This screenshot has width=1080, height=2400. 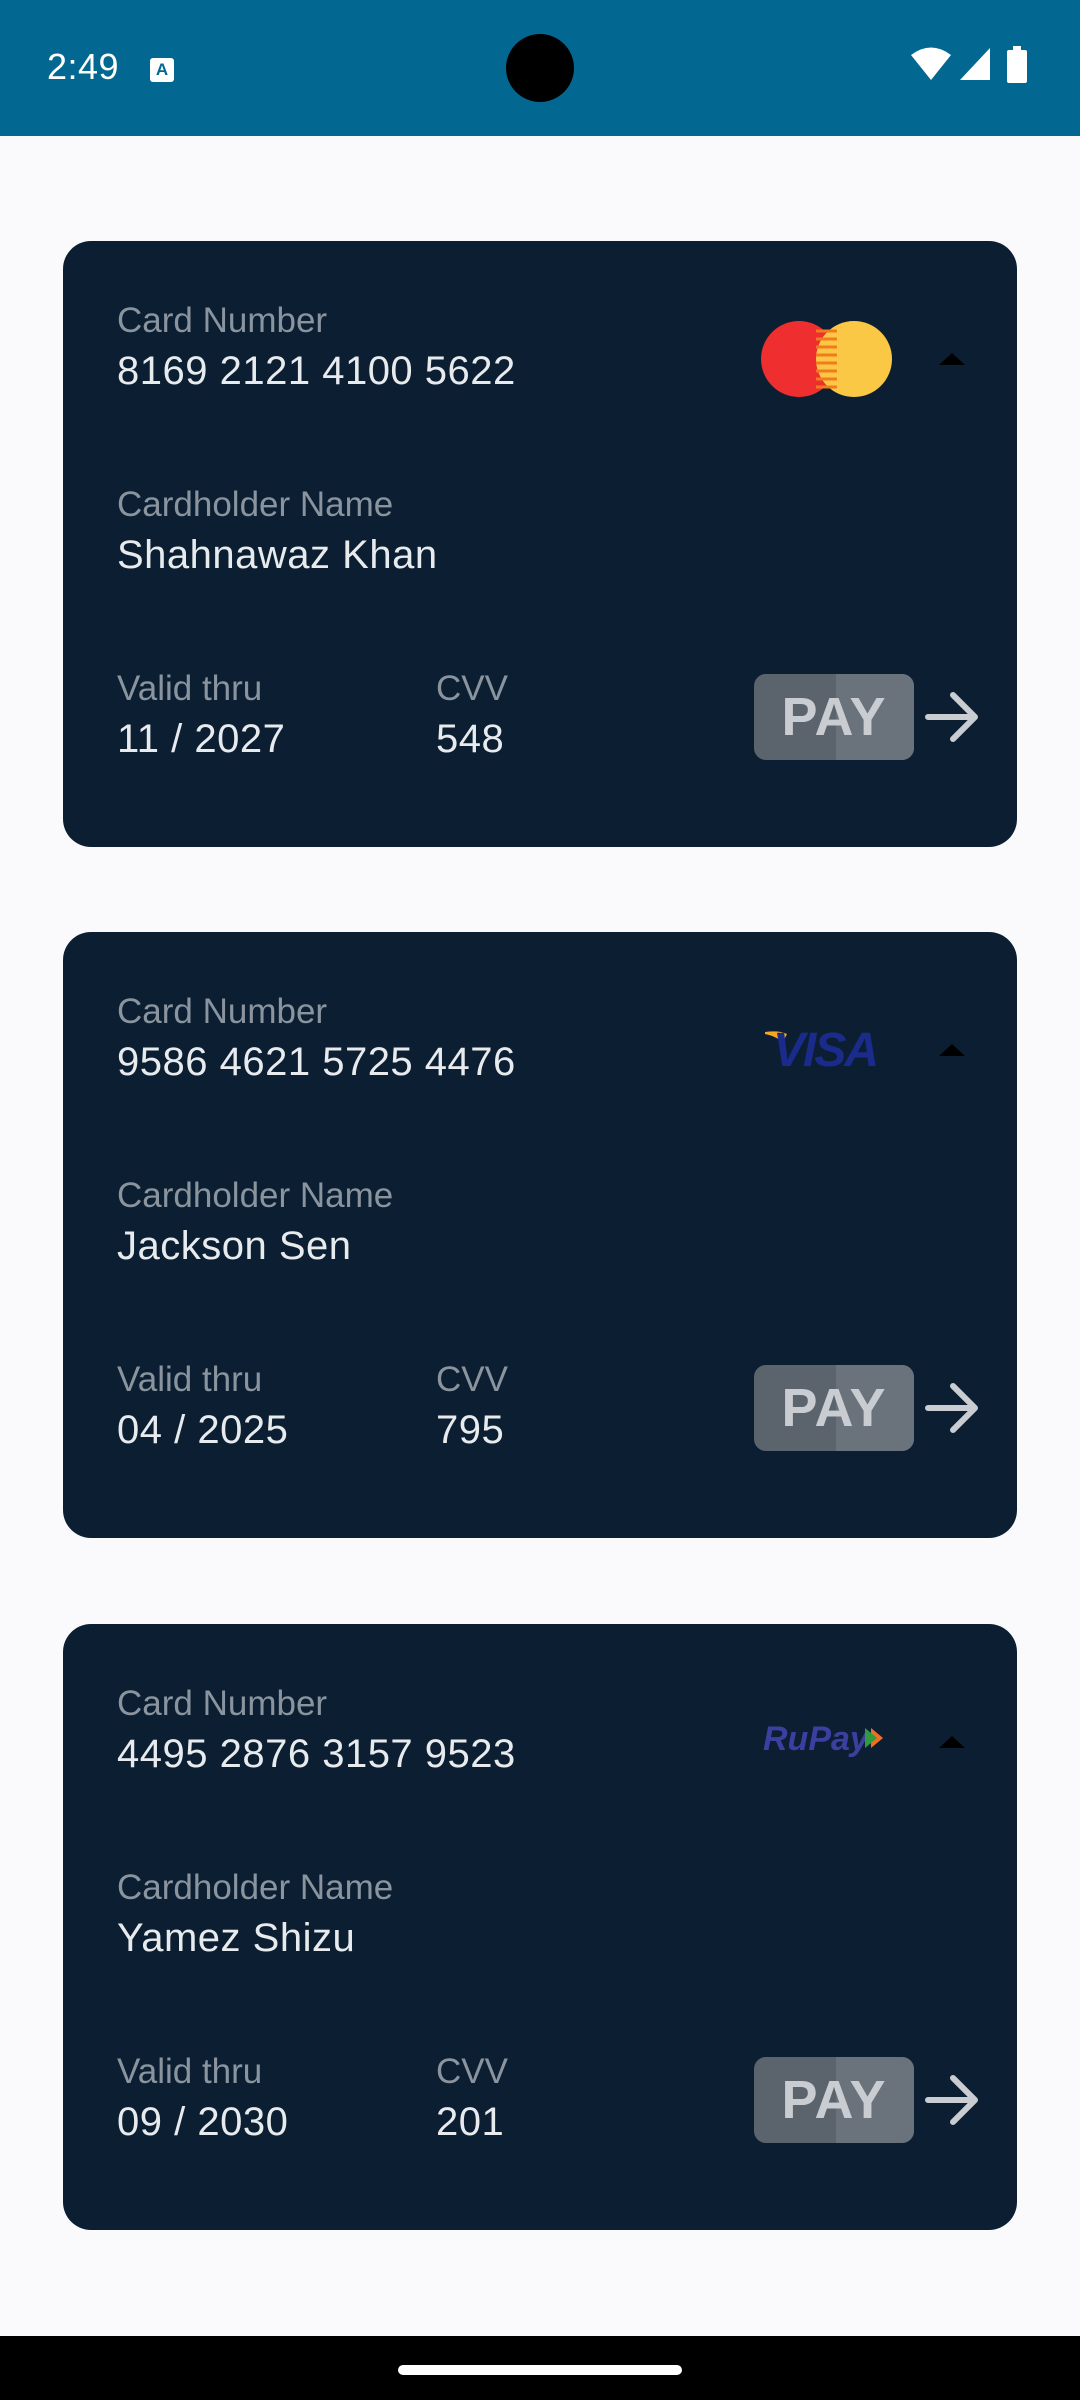 I want to click on cardholder-name: Yamez Shizu, so click(x=236, y=1938).